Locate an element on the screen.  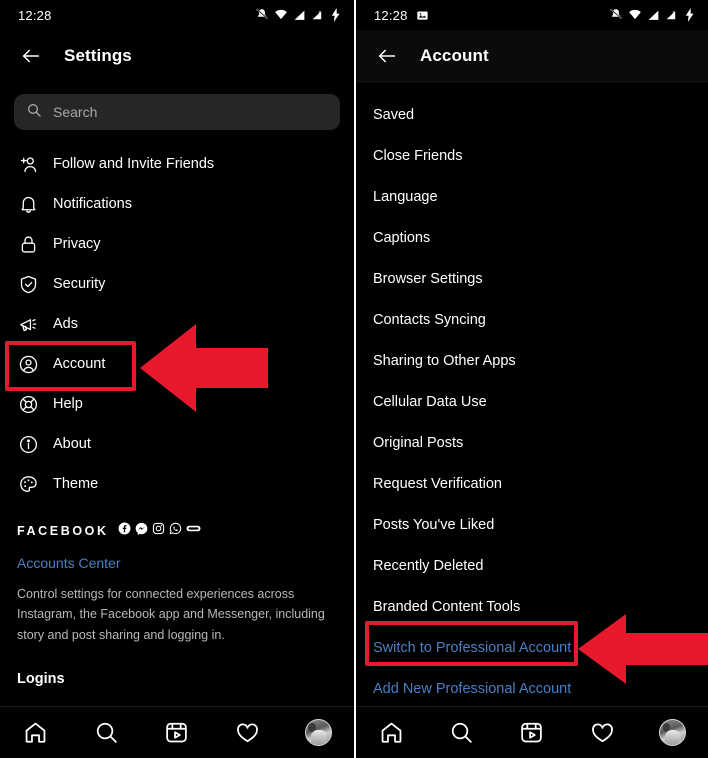
list-item: Captions is located at coordinates (532, 237).